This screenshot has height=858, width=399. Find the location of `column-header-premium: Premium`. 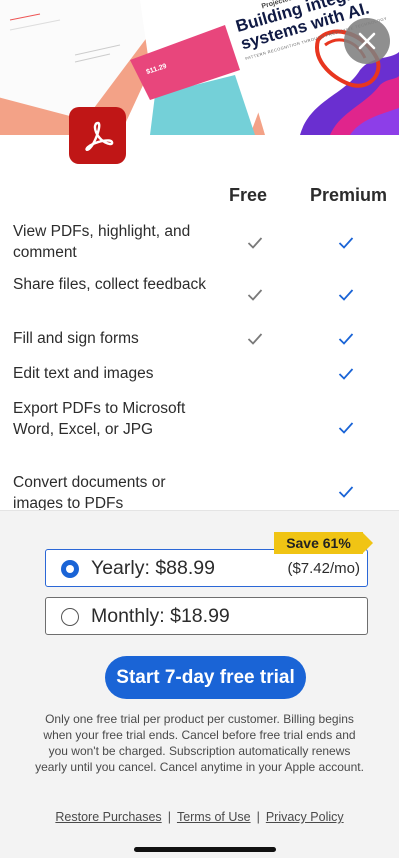

column-header-premium: Premium is located at coordinates (349, 195).